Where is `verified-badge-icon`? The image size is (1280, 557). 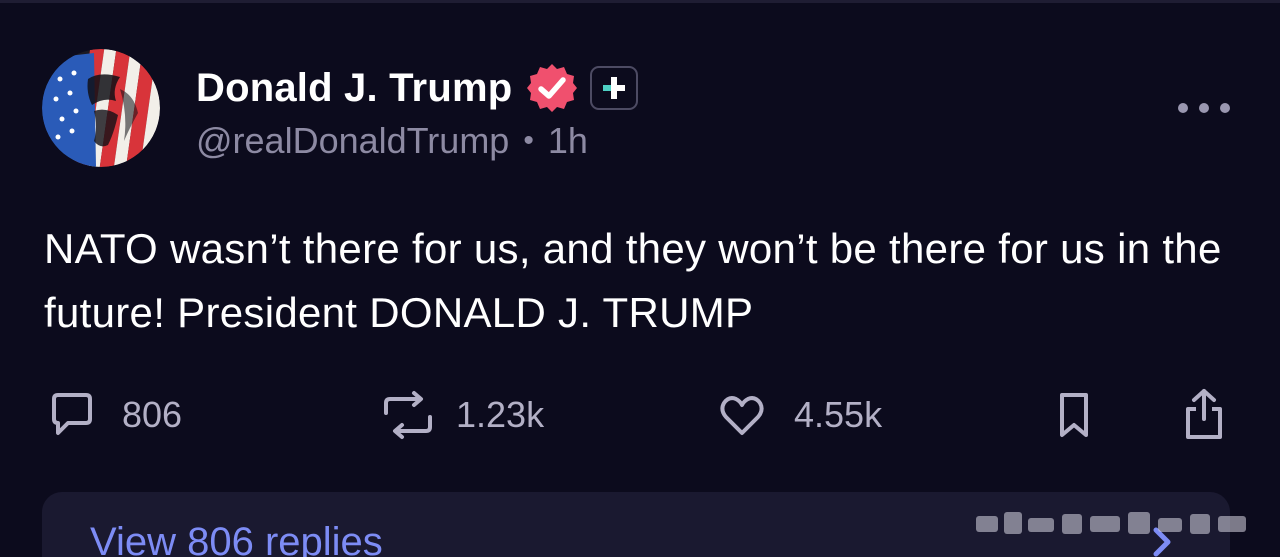
verified-badge-icon is located at coordinates (552, 88).